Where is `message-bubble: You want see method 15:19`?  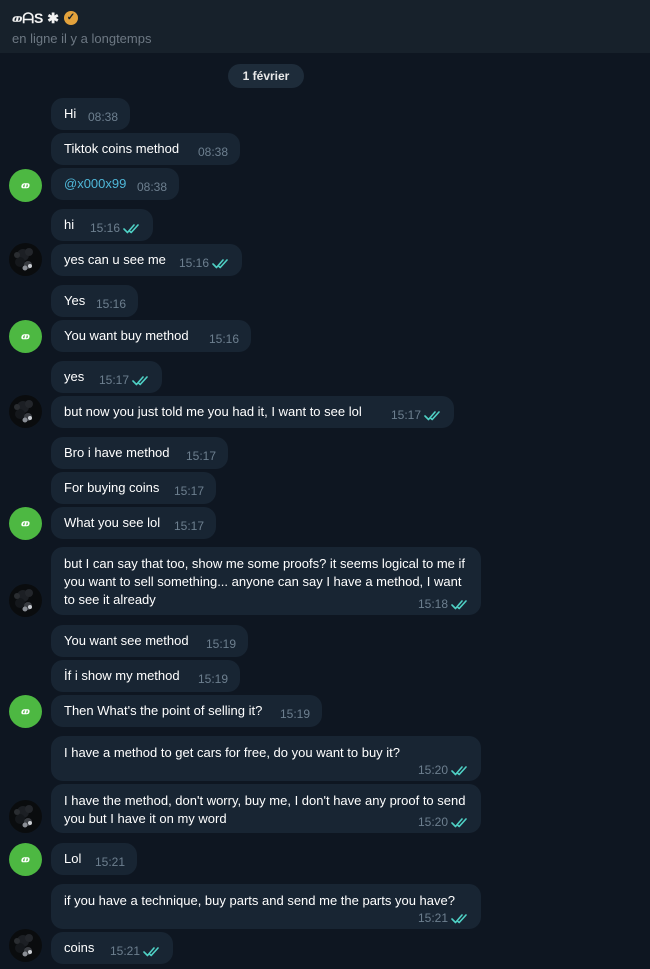 message-bubble: You want see method 15:19 is located at coordinates (149, 641).